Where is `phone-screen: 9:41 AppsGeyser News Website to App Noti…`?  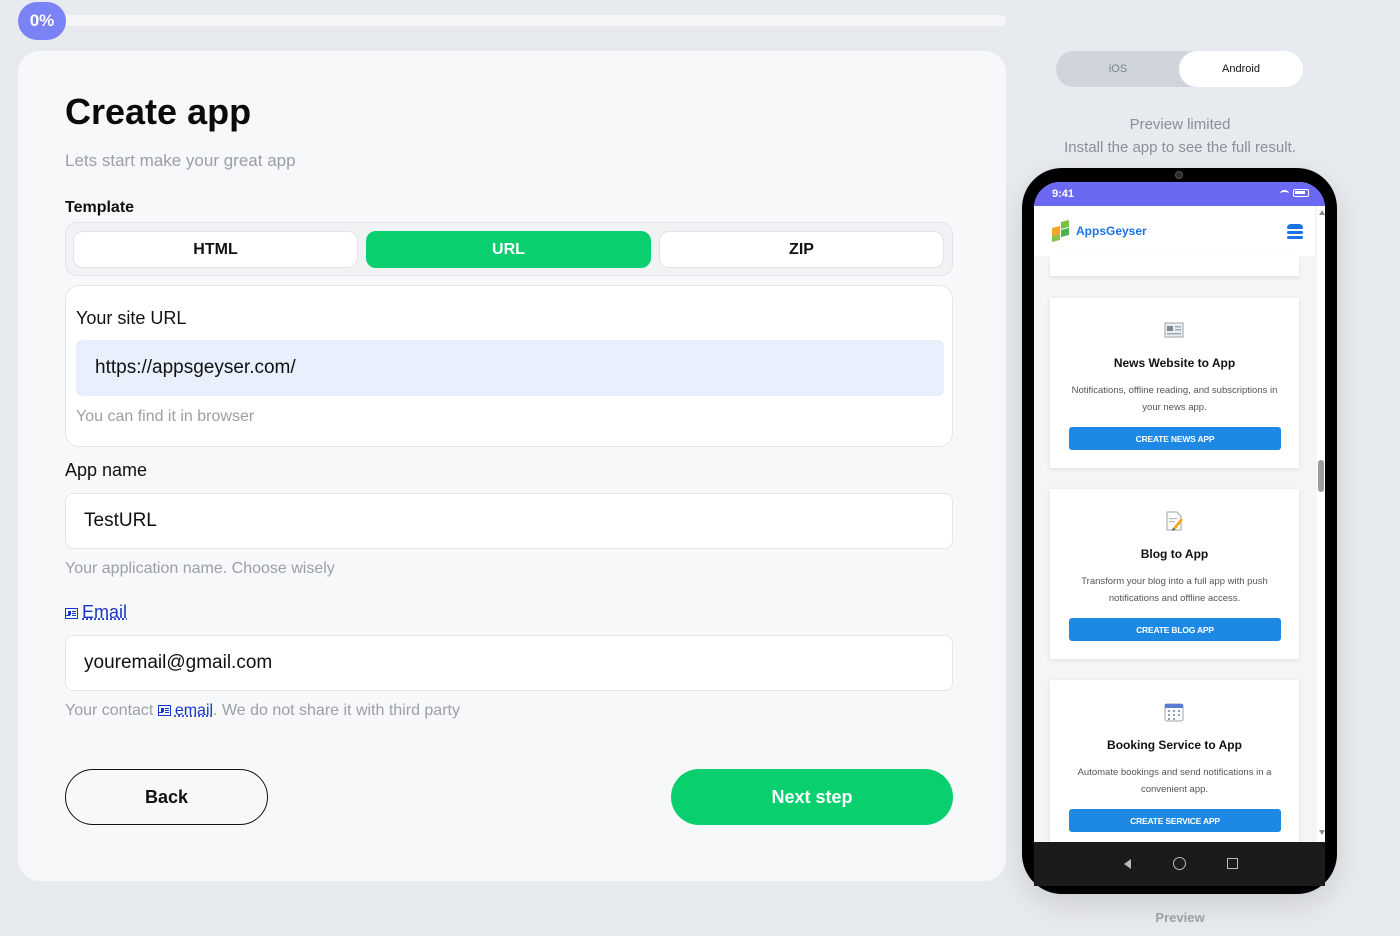
phone-screen: 9:41 AppsGeyser News Website to App Noti… is located at coordinates (1179, 512).